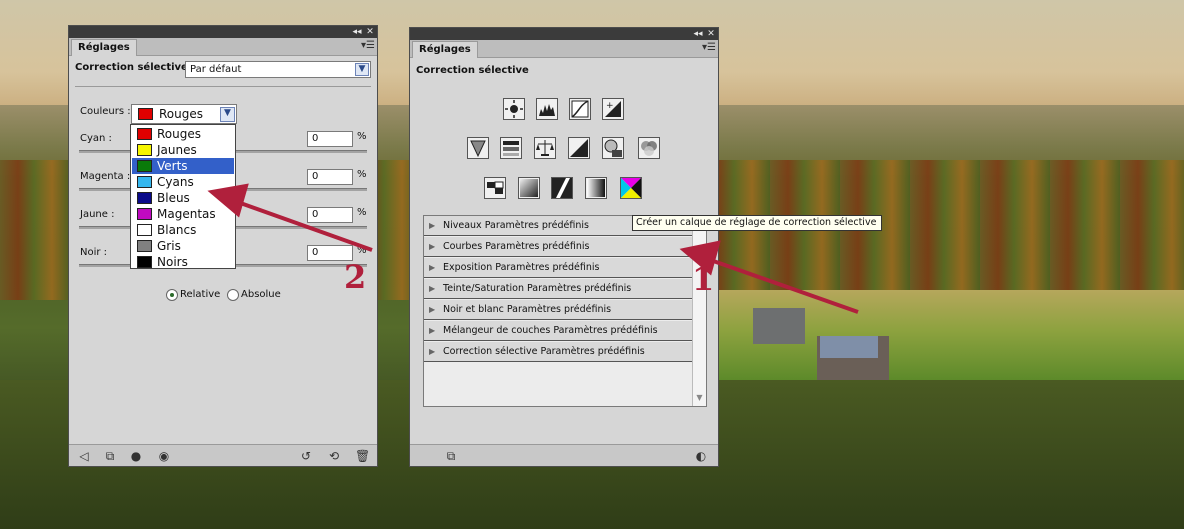 Image resolution: width=1184 pixels, height=529 pixels. I want to click on annotation-number-one: 1, so click(703, 279).